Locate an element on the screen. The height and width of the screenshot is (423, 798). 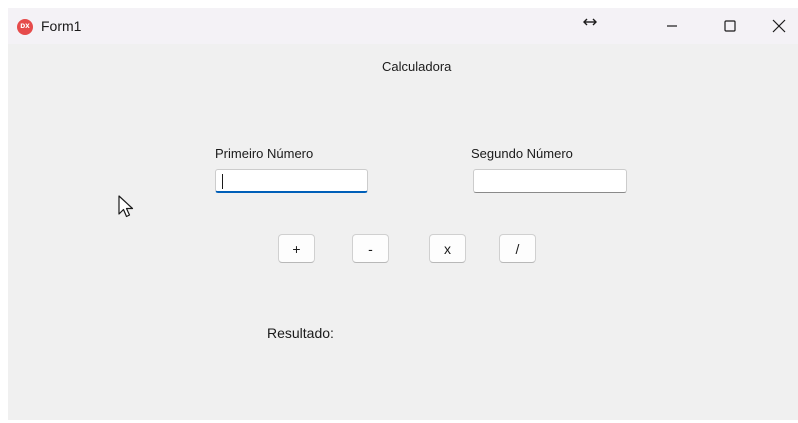
minimize-button is located at coordinates (672, 26).